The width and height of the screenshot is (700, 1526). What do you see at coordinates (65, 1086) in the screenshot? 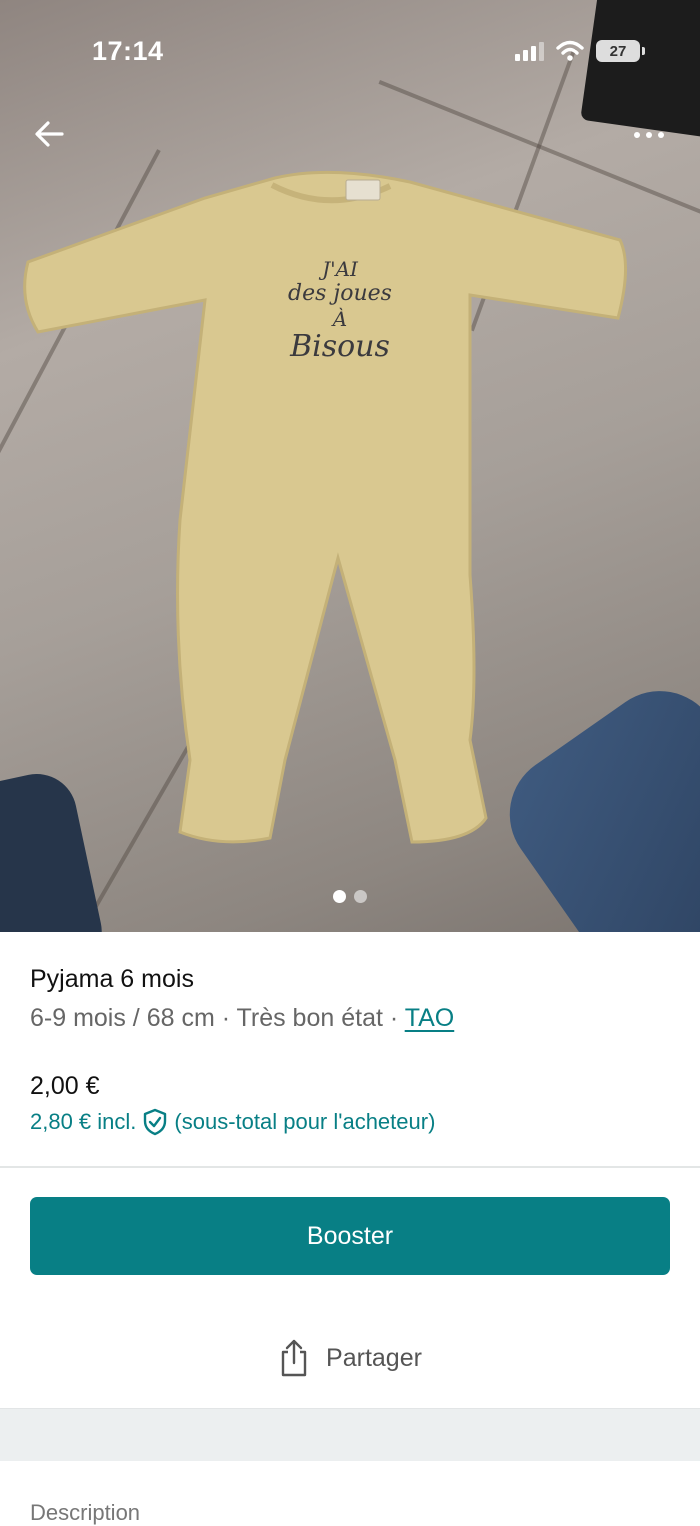
I see `item-price: 2,00 €` at bounding box center [65, 1086].